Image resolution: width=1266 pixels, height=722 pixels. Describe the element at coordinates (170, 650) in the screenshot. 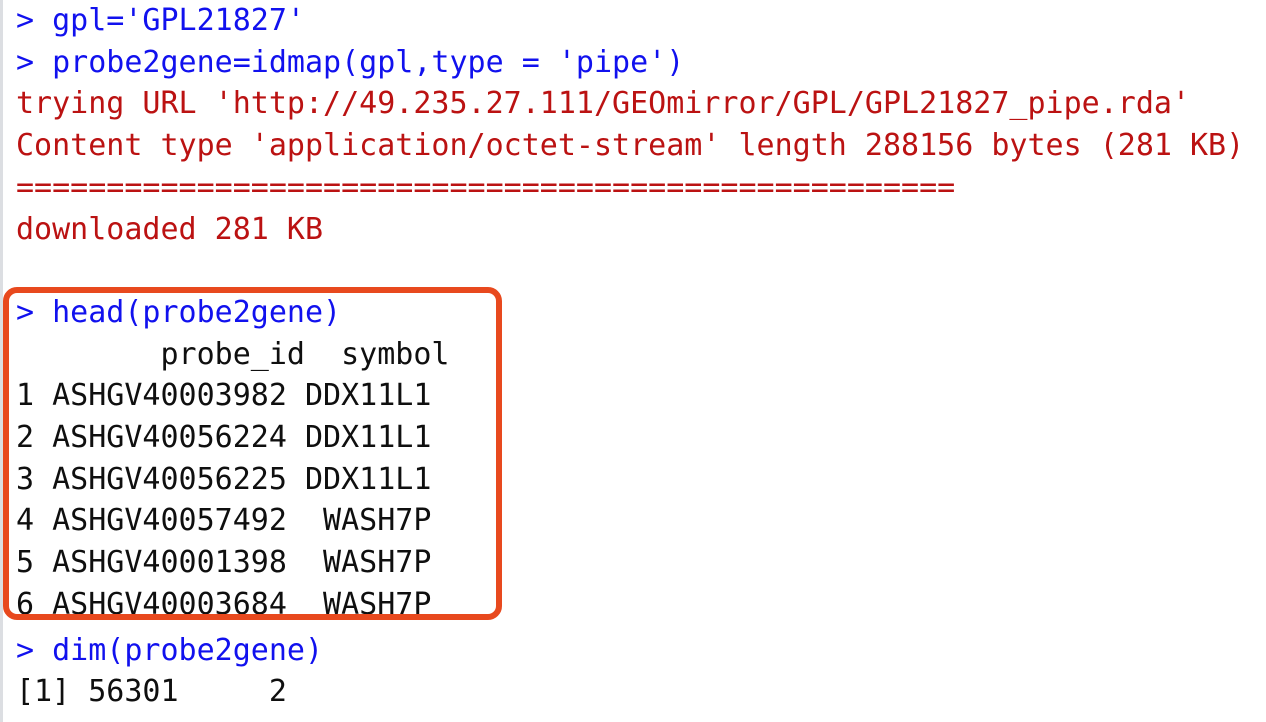

I see `console-line-dim-call: > dim(probe2gene)` at that location.